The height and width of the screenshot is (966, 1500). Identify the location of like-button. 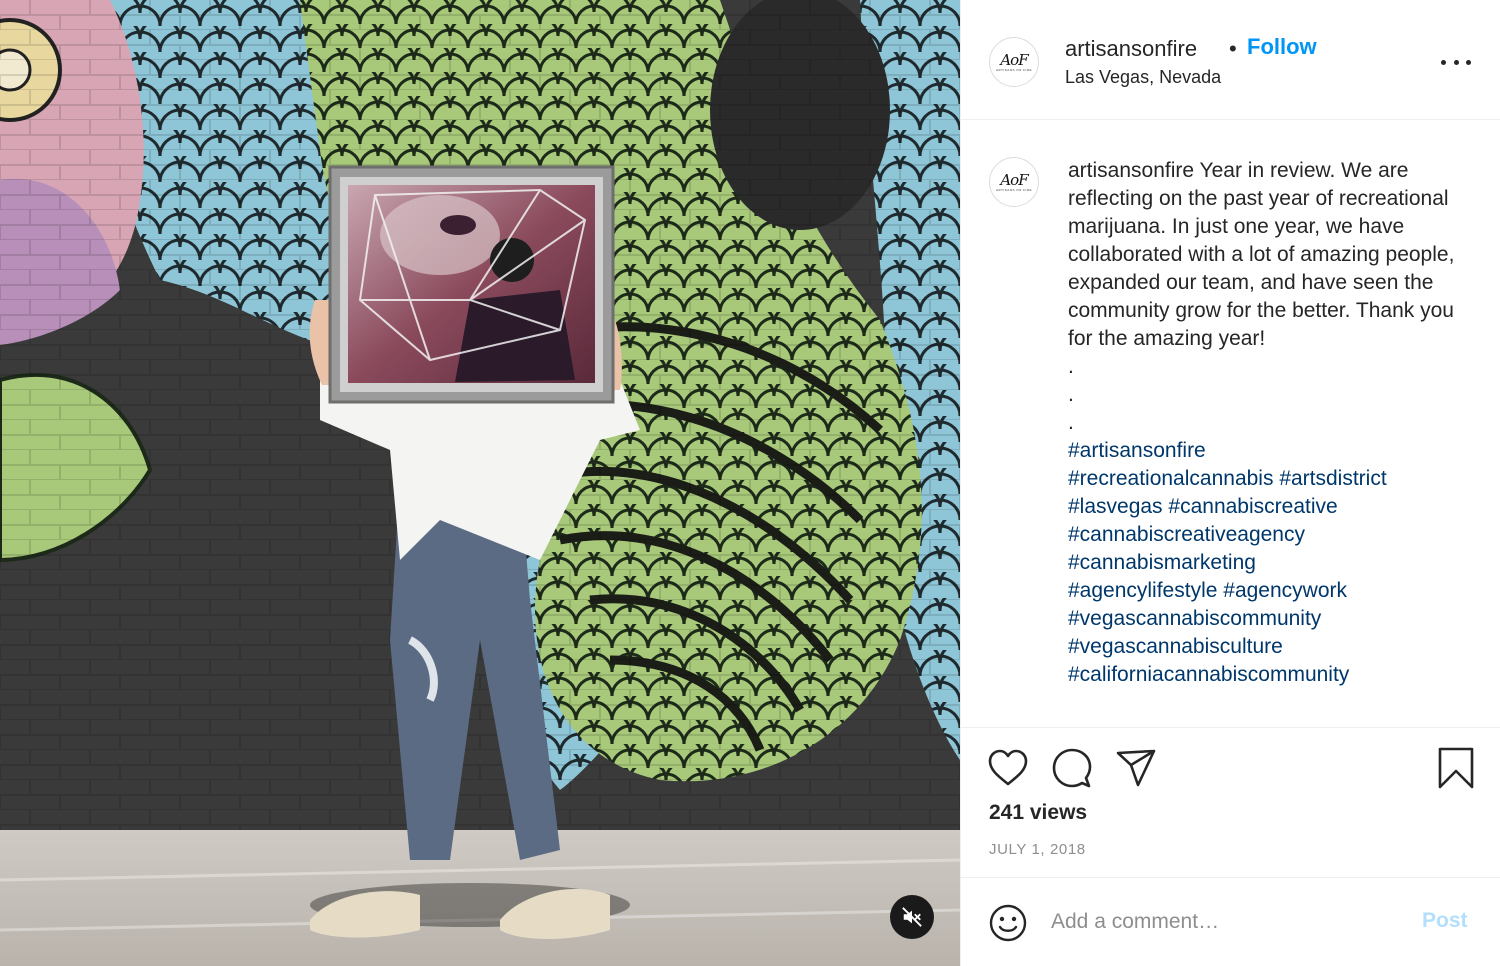
(1008, 770).